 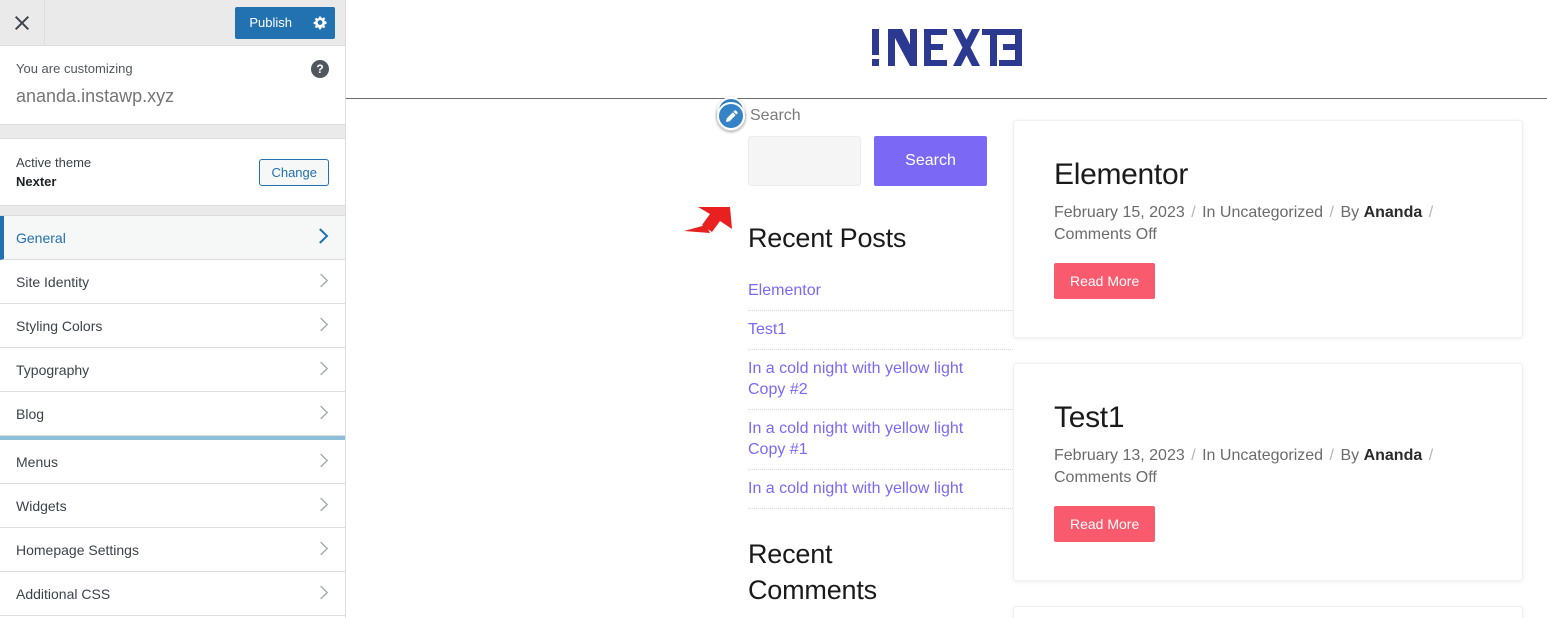 I want to click on sidebar-item-label: Site Identity, so click(x=53, y=281).